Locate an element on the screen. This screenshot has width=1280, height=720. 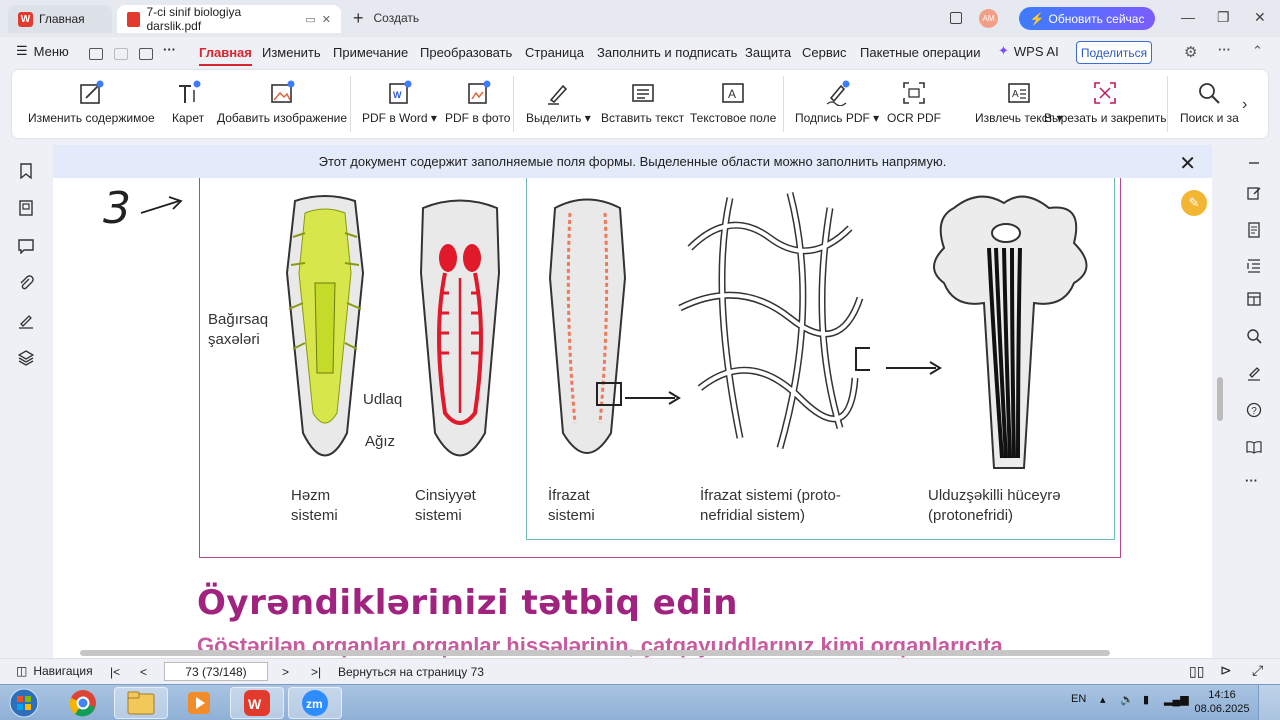
taskbar-media-player is located at coordinates (199, 703).